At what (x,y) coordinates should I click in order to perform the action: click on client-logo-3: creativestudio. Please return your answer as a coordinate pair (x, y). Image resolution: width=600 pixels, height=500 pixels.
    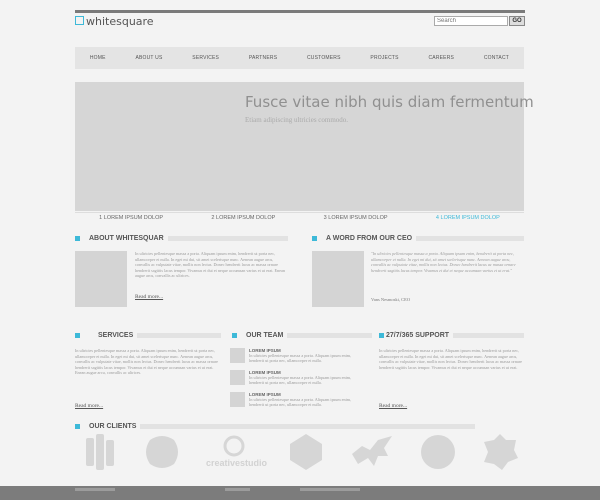
    Looking at the image, I should click on (236, 452).